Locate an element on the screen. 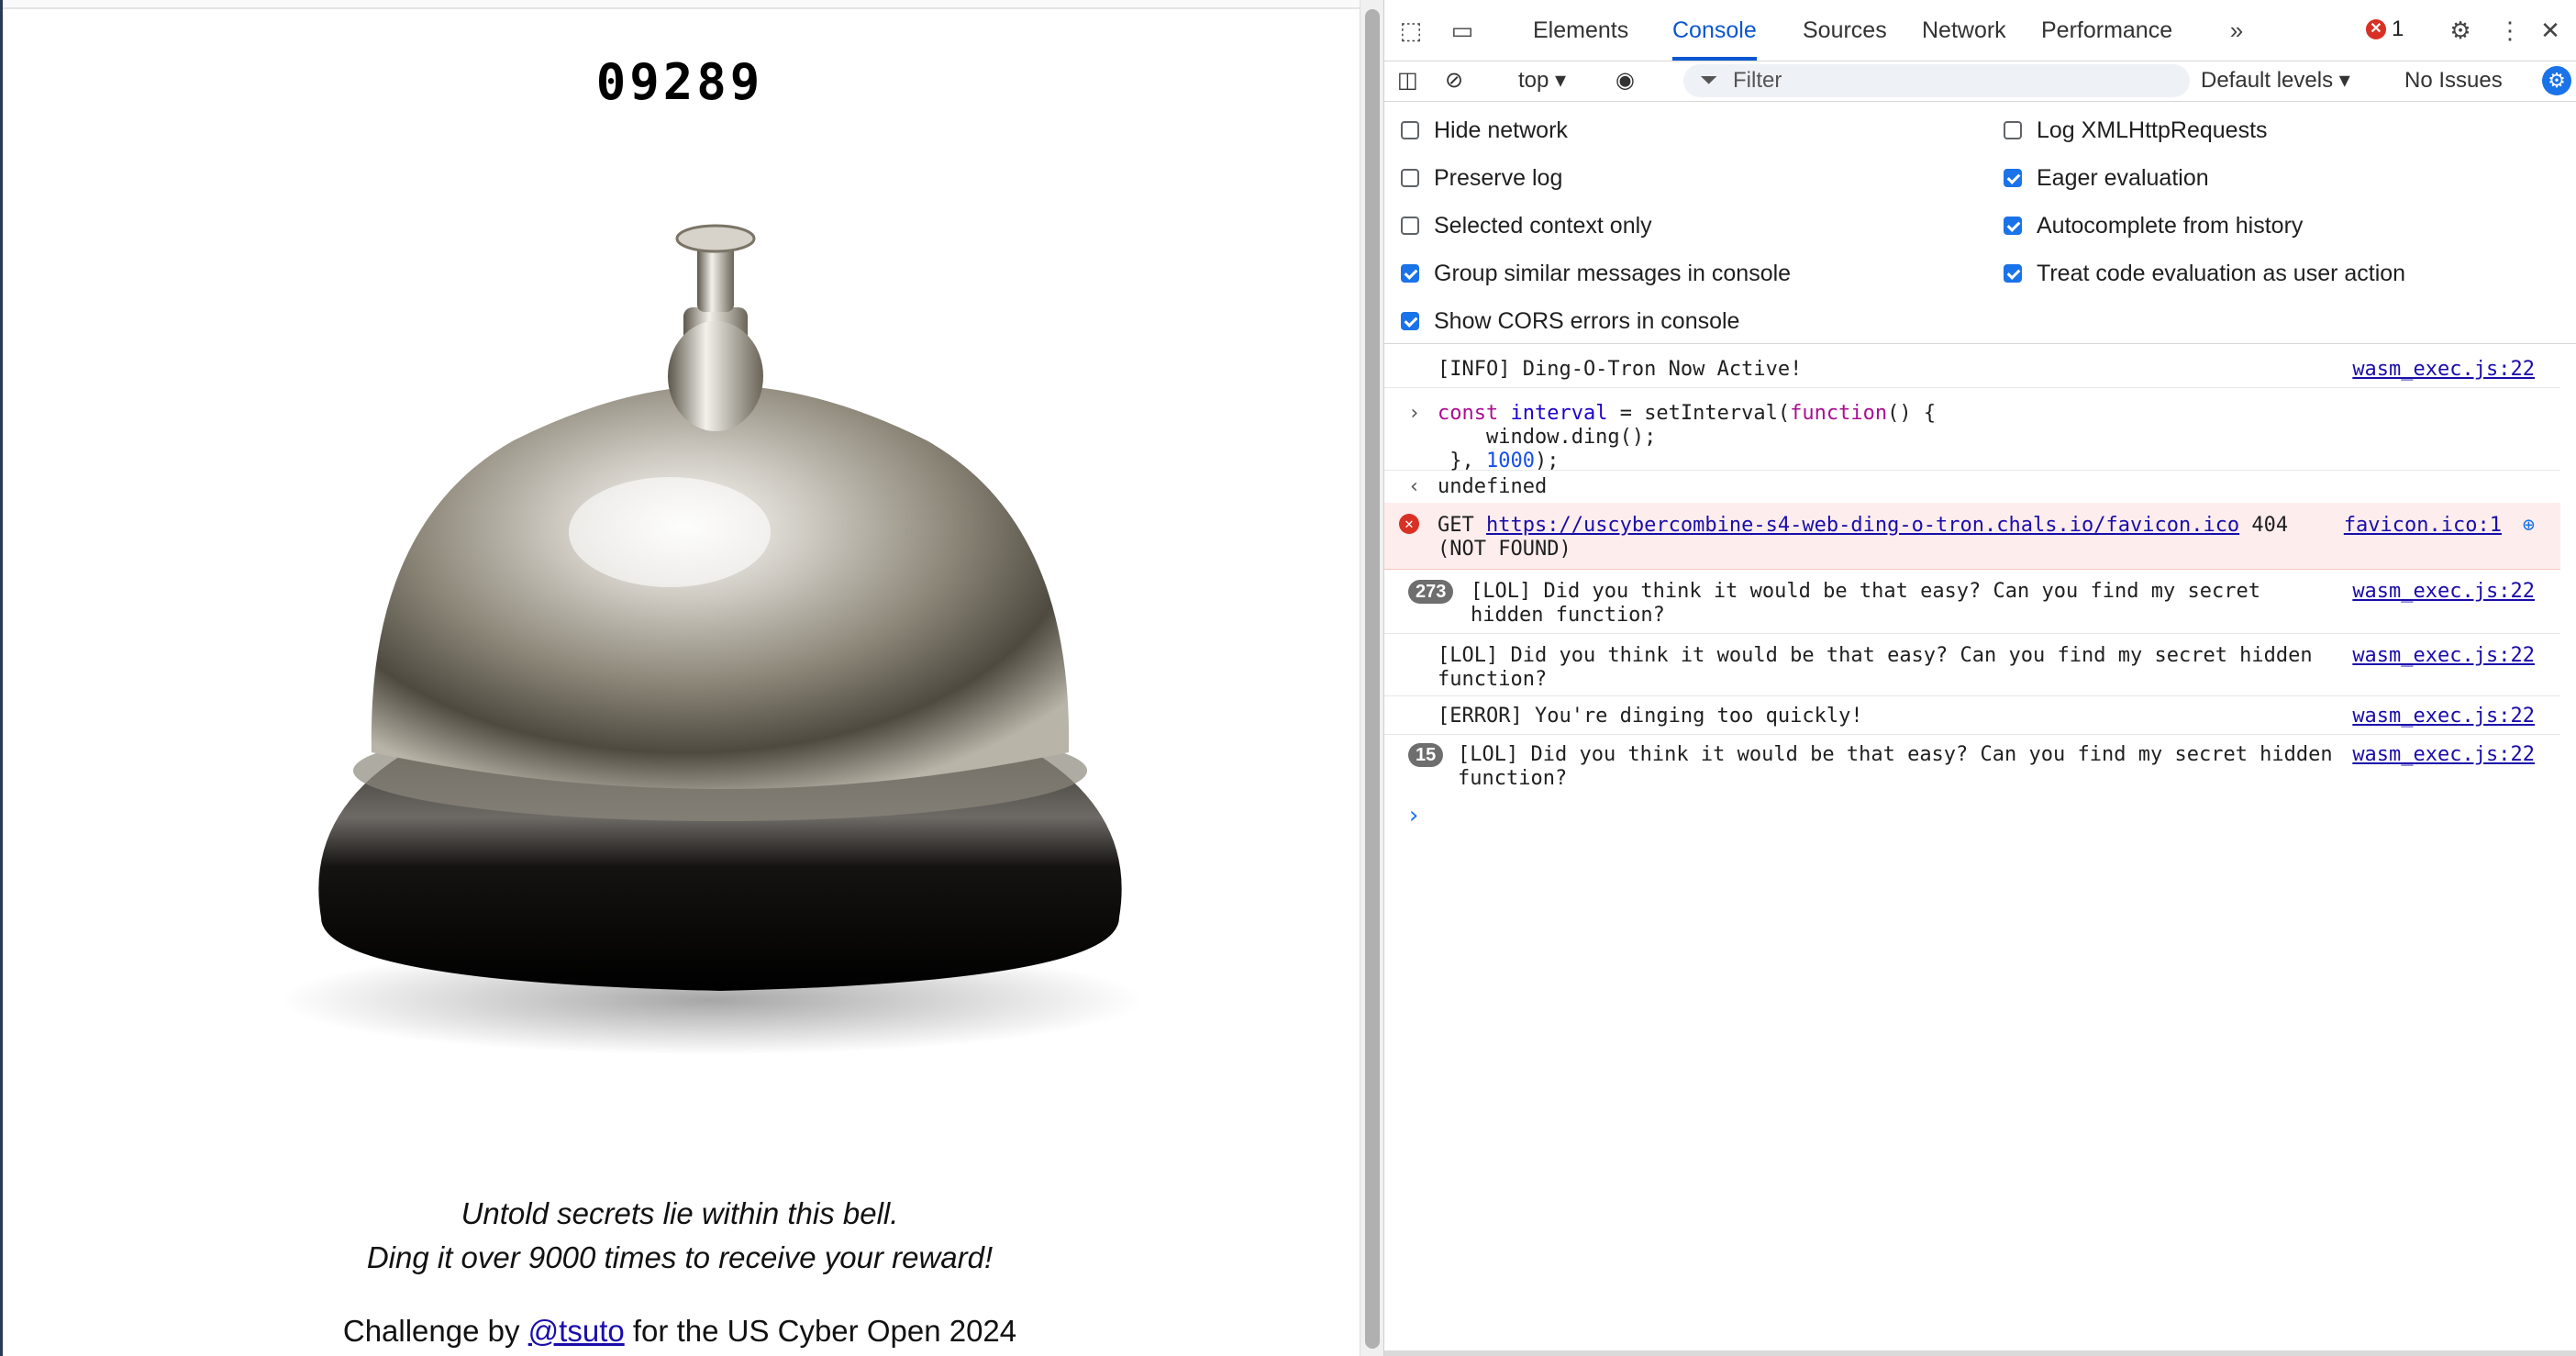 This screenshot has height=1356, width=2576. clear-console-icon: ⊘ is located at coordinates (1454, 81).